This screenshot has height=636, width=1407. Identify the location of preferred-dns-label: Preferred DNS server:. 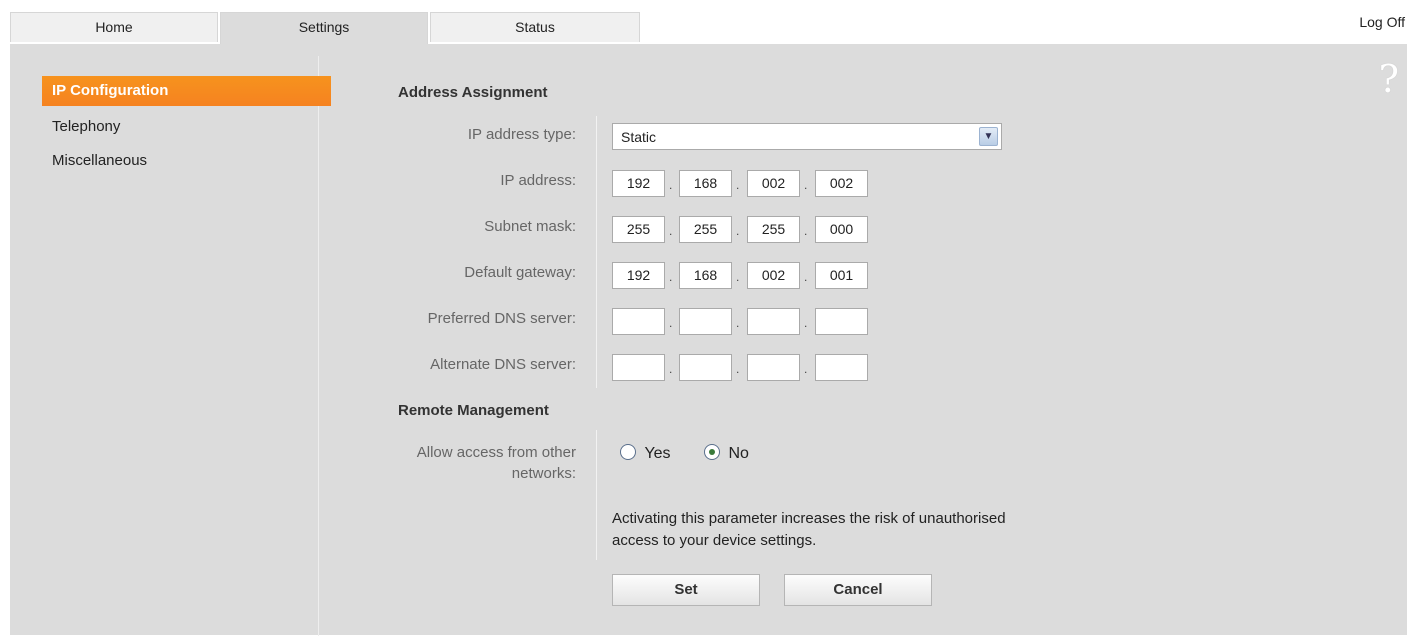
(501, 318).